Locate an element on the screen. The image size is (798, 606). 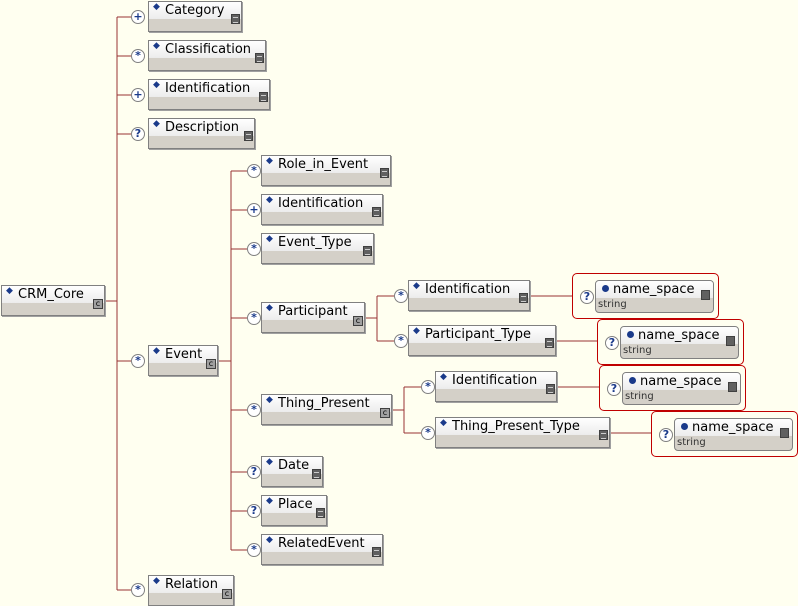
element-participant: Participant c is located at coordinates (313, 316).